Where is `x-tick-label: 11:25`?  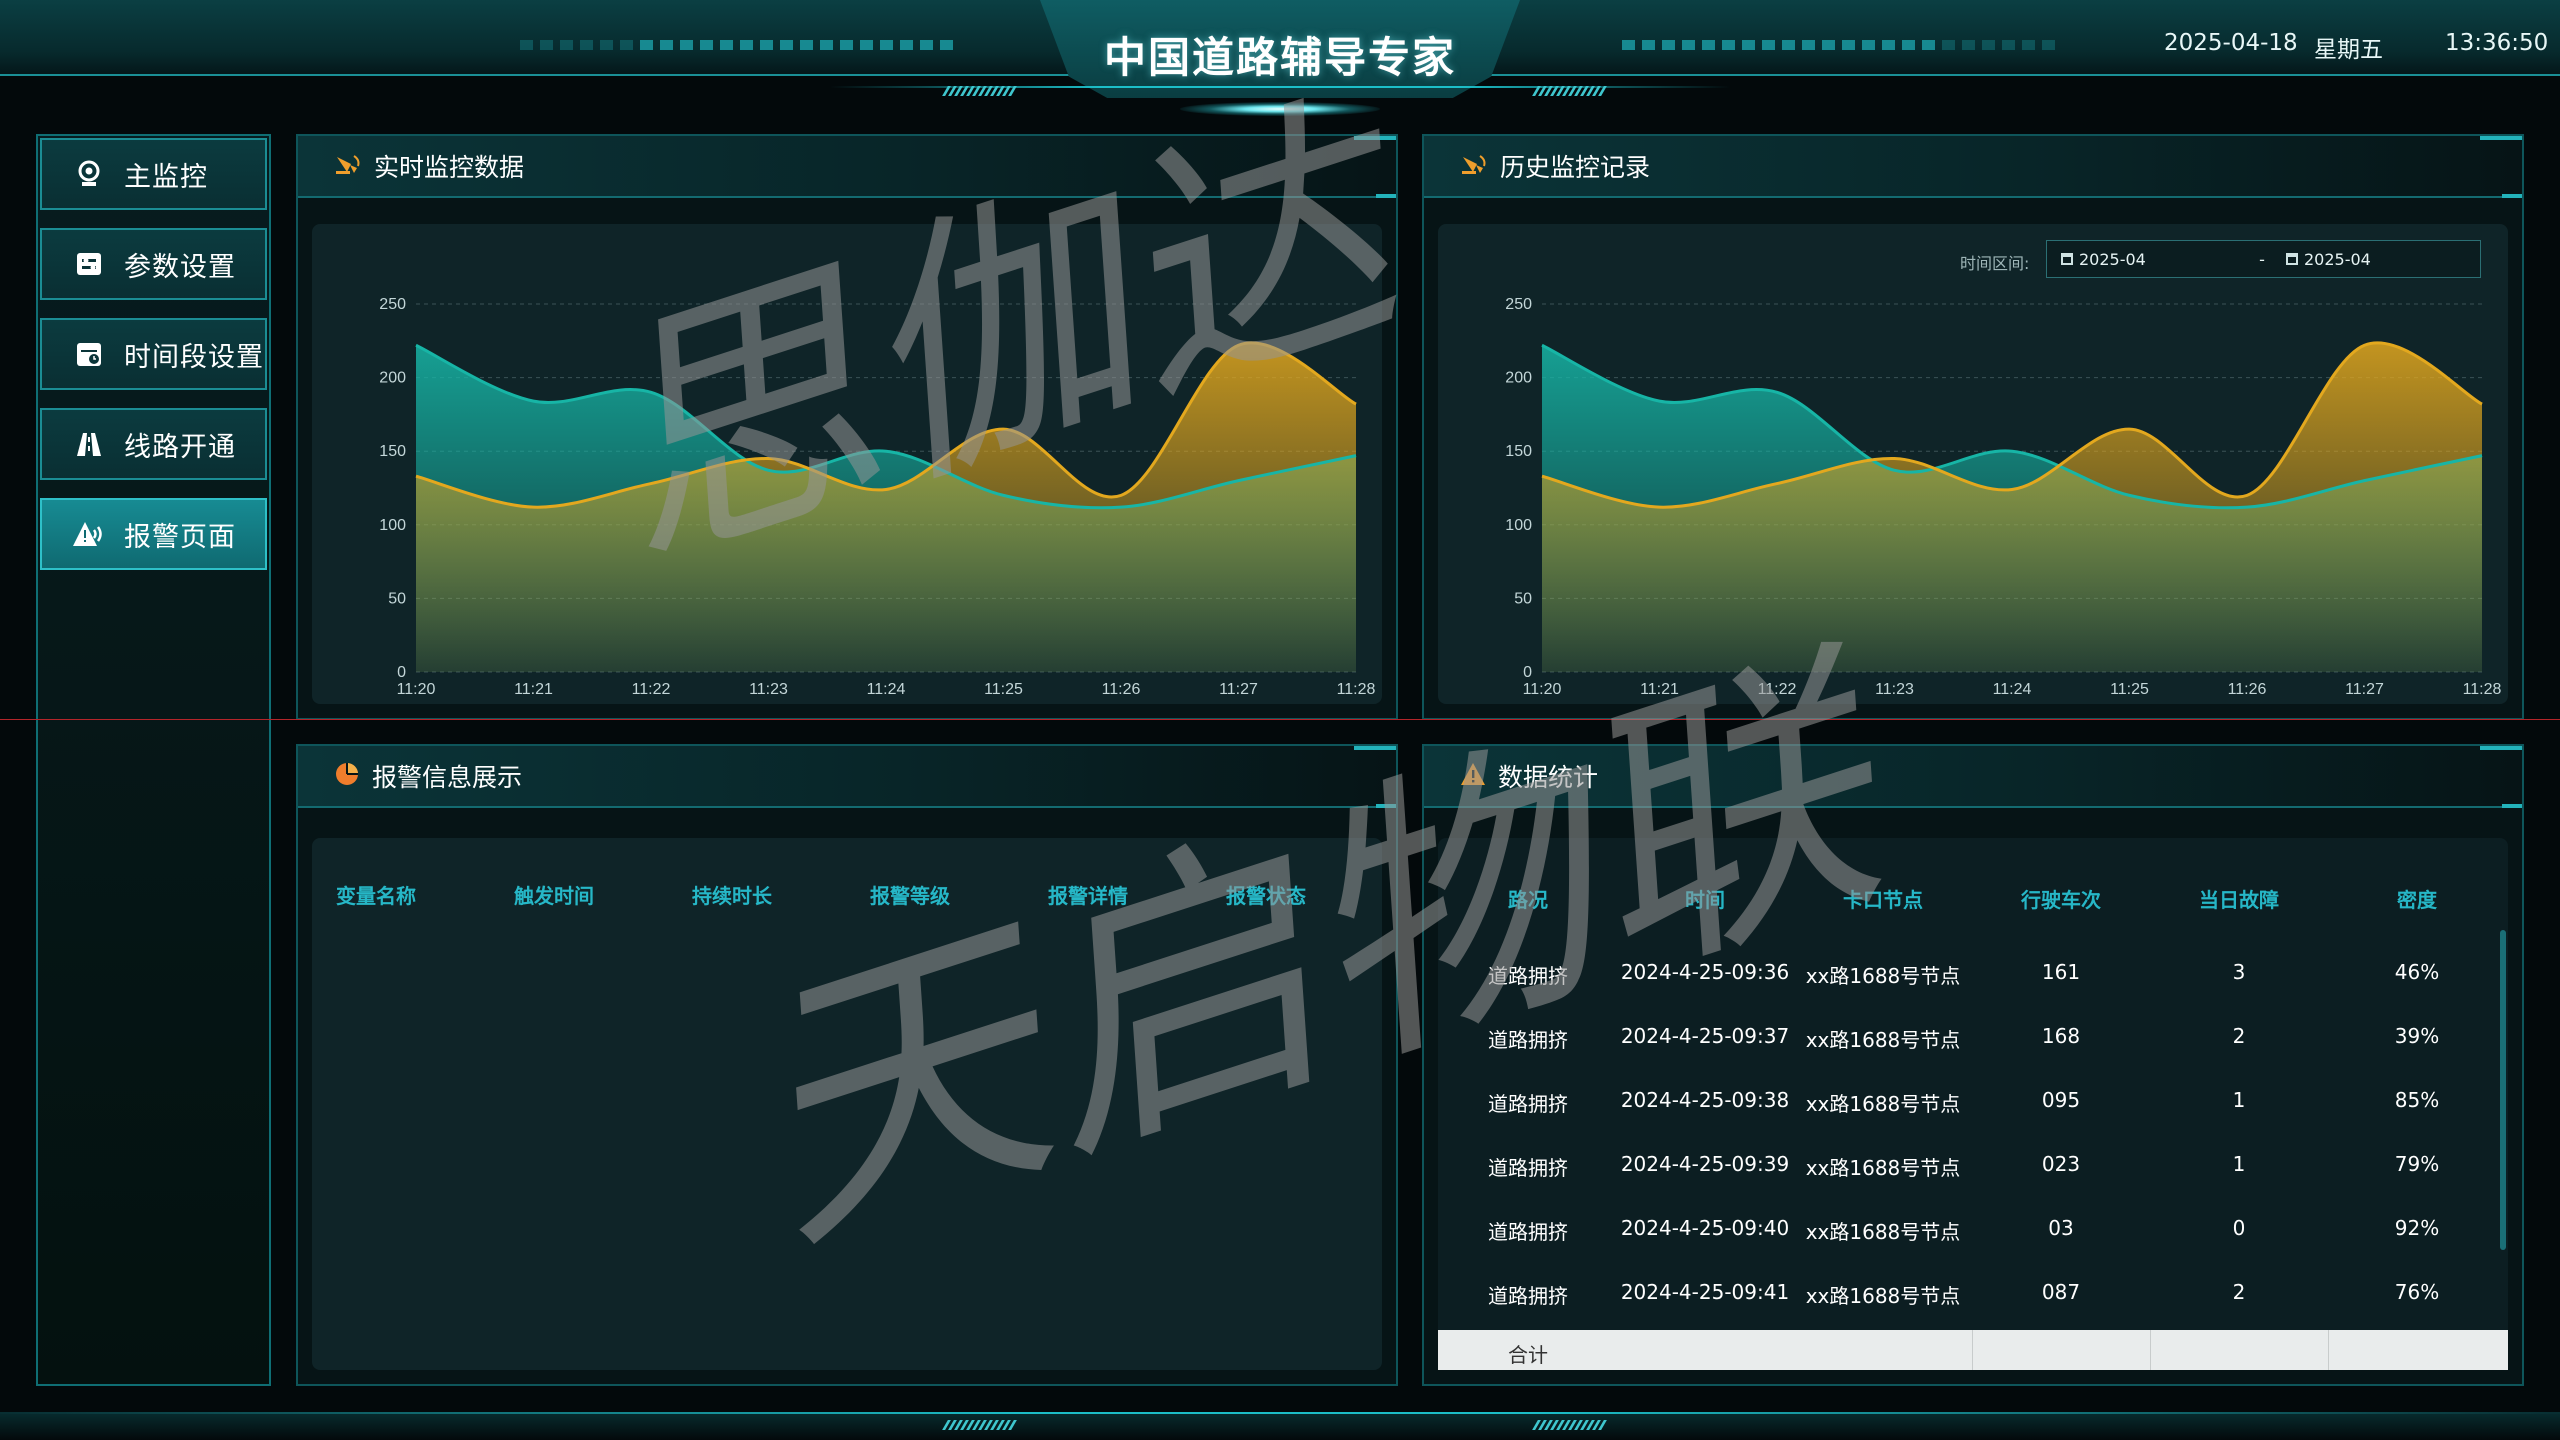
x-tick-label: 11:25 is located at coordinates (1003, 689).